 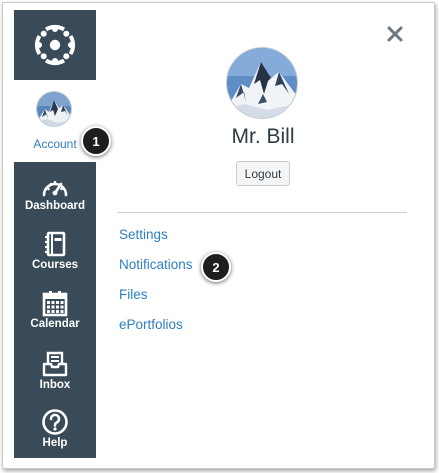 What do you see at coordinates (263, 173) in the screenshot?
I see `logout-button: Logout` at bounding box center [263, 173].